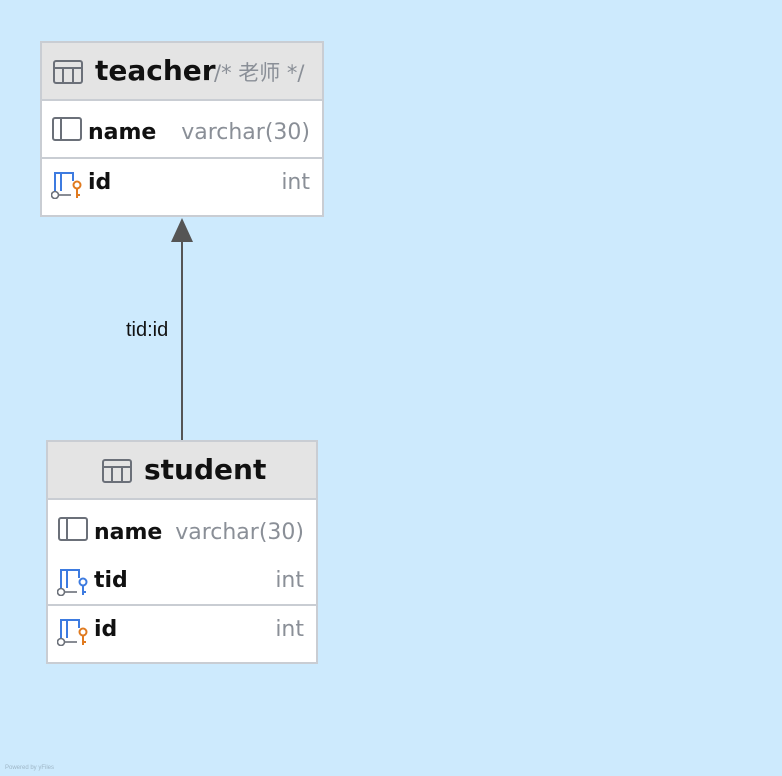 This screenshot has width=782, height=776. What do you see at coordinates (155, 70) in the screenshot?
I see `table-name: teacher` at bounding box center [155, 70].